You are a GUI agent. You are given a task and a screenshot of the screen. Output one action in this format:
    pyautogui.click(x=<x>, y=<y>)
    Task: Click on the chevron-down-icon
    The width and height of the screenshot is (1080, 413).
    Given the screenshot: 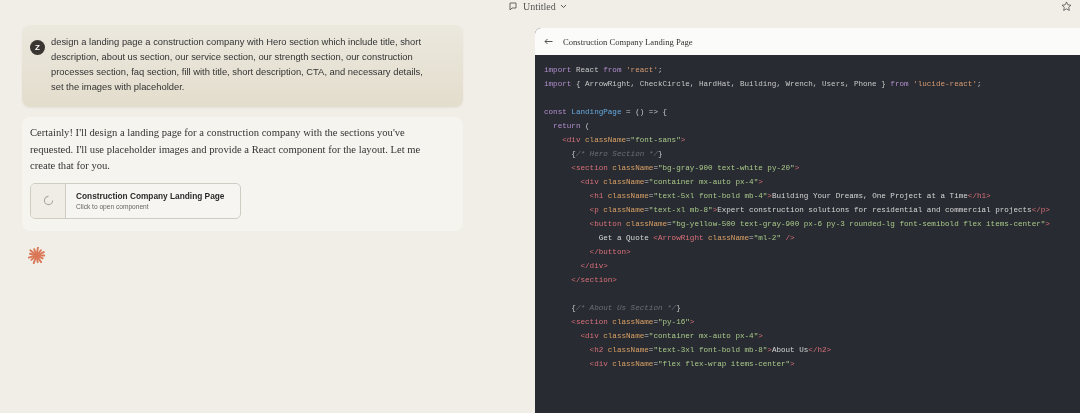 What is the action you would take?
    pyautogui.click(x=563, y=6)
    